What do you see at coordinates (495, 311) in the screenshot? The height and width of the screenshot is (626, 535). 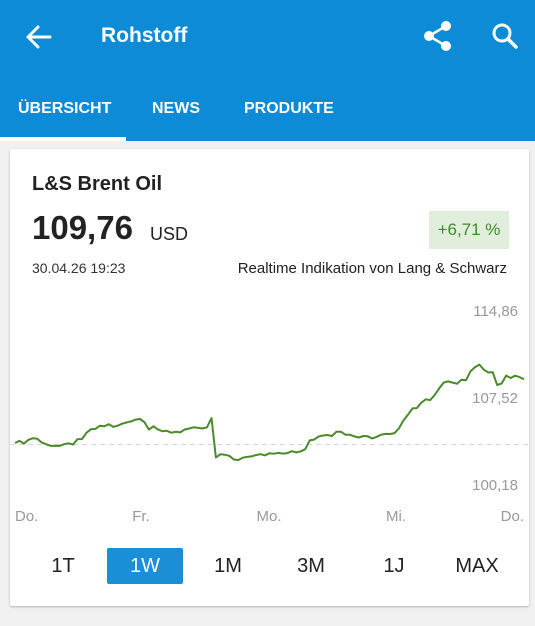 I see `y-tick-label: 114,86` at bounding box center [495, 311].